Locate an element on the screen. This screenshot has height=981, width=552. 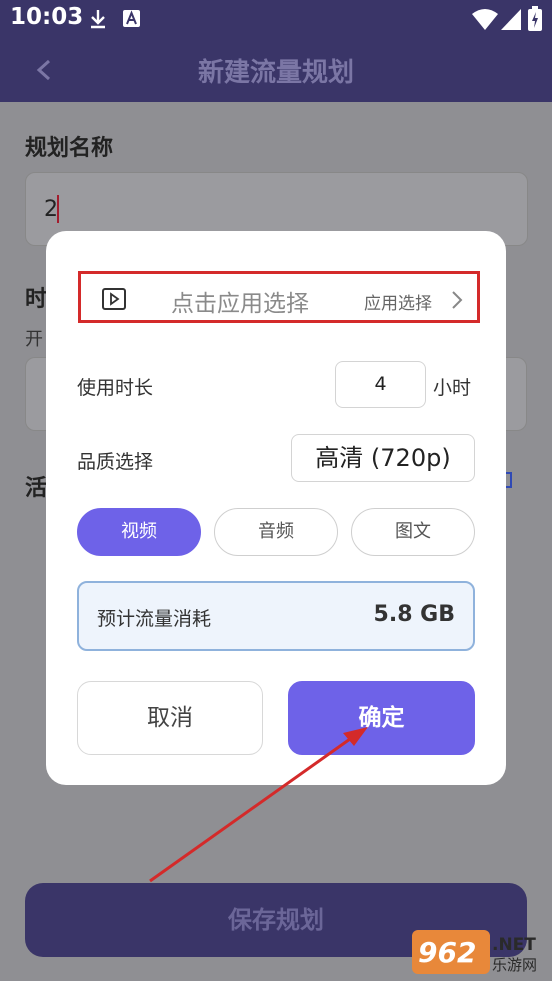
app-bar: 新建流量规划 is located at coordinates (276, 71).